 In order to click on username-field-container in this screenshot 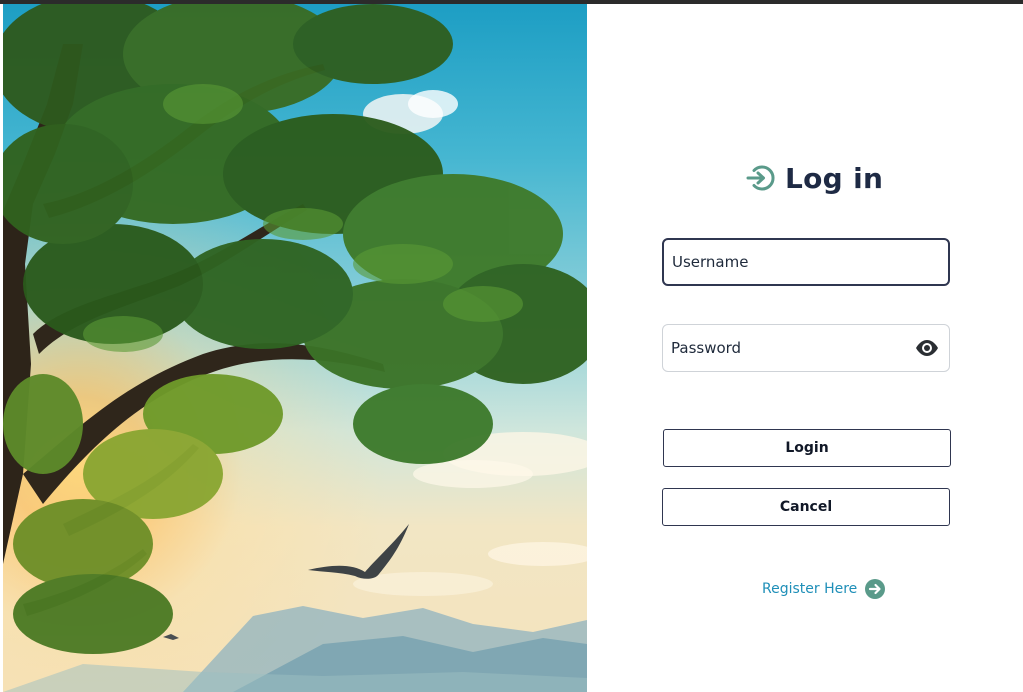, I will do `click(806, 262)`.